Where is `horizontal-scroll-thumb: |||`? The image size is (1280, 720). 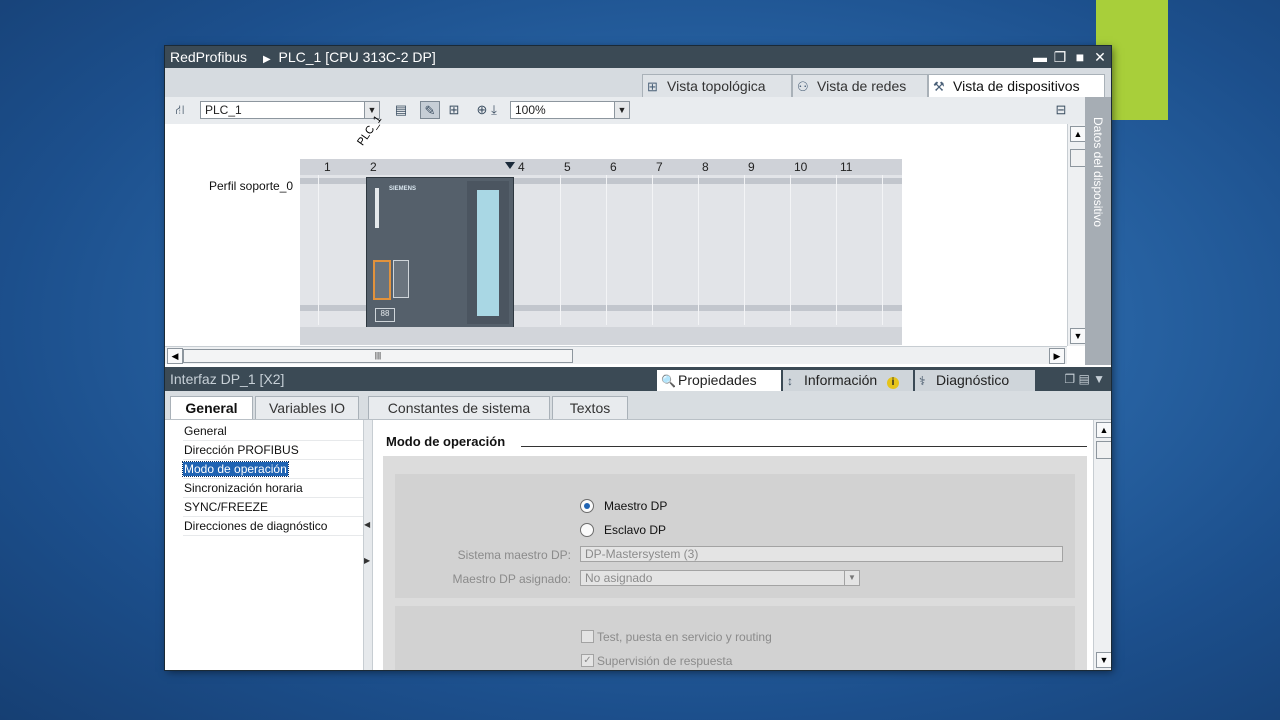
horizontal-scroll-thumb: ||| is located at coordinates (378, 356).